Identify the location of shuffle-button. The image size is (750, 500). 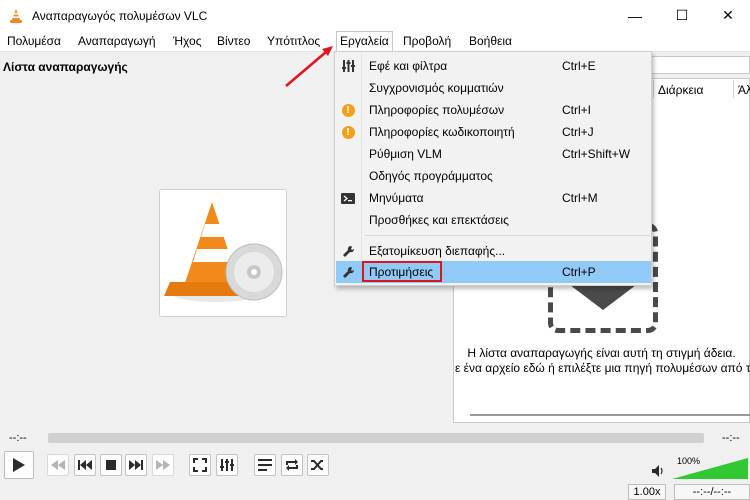
(318, 465).